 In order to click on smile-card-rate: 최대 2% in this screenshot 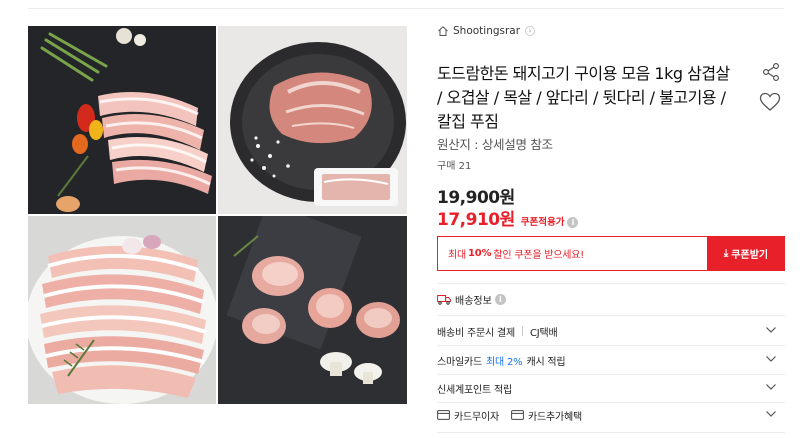, I will do `click(504, 362)`.